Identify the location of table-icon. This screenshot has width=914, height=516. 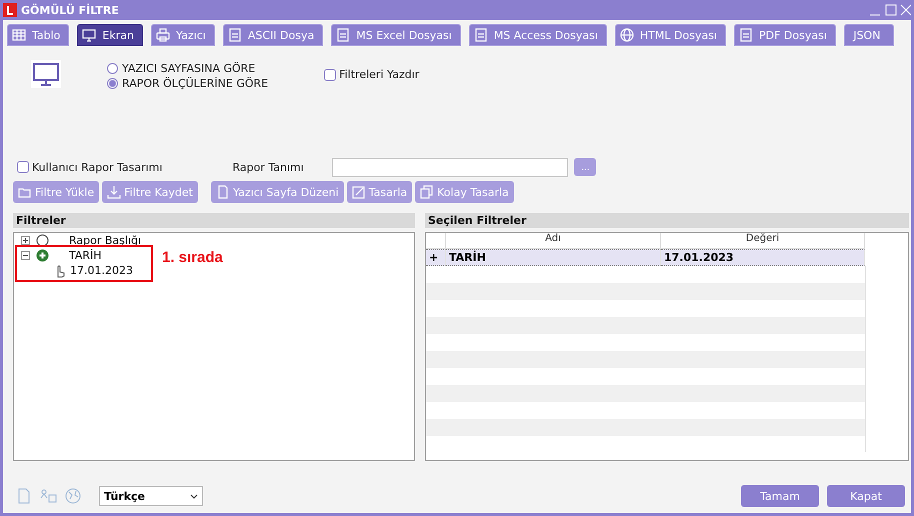
(19, 35).